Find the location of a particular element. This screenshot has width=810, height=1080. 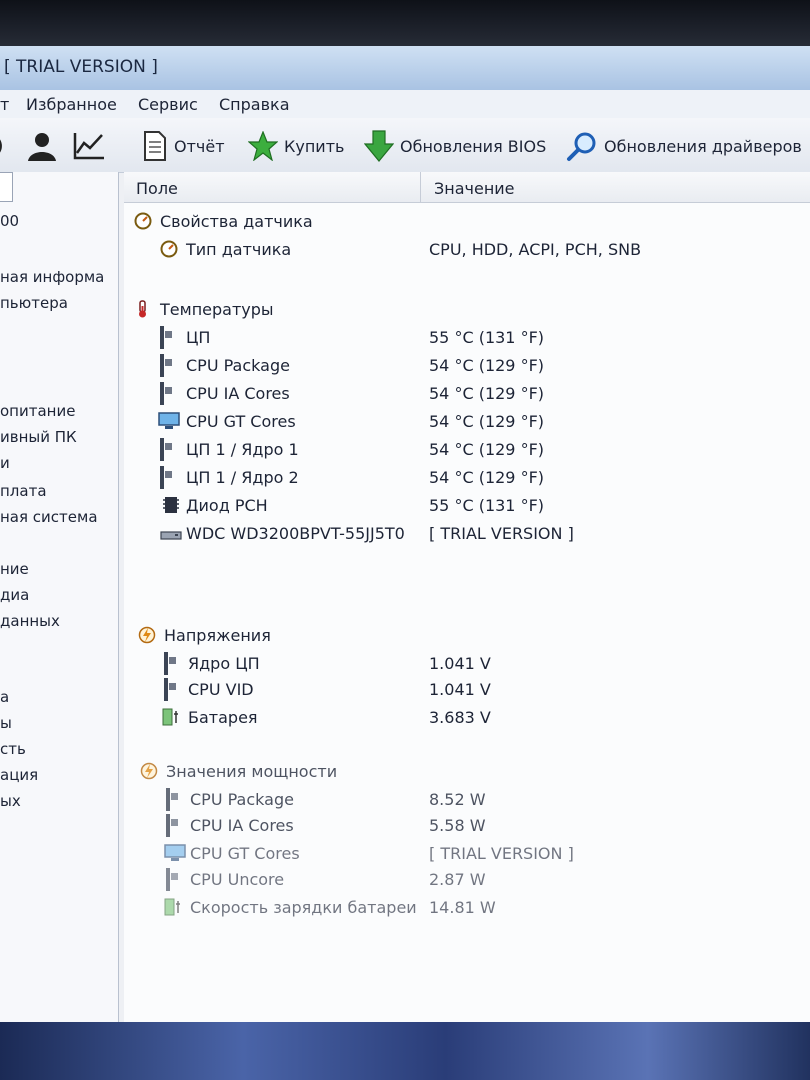

menu-item-favorites: Избранное is located at coordinates (71, 104).